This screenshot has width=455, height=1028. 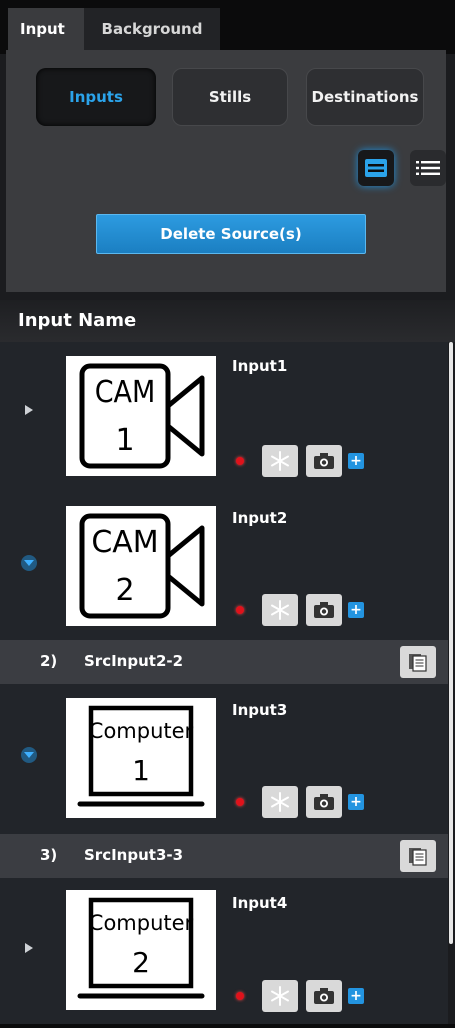 What do you see at coordinates (227, 27) in the screenshot?
I see `tab-bar: Input Background` at bounding box center [227, 27].